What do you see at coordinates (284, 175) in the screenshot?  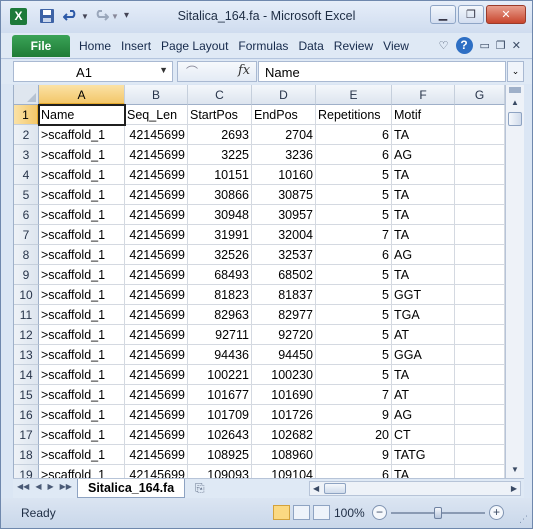 I see `cell-d4: 10160` at bounding box center [284, 175].